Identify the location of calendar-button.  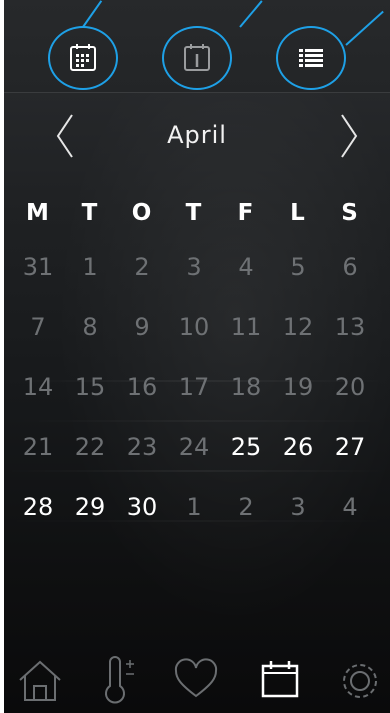
(280, 680).